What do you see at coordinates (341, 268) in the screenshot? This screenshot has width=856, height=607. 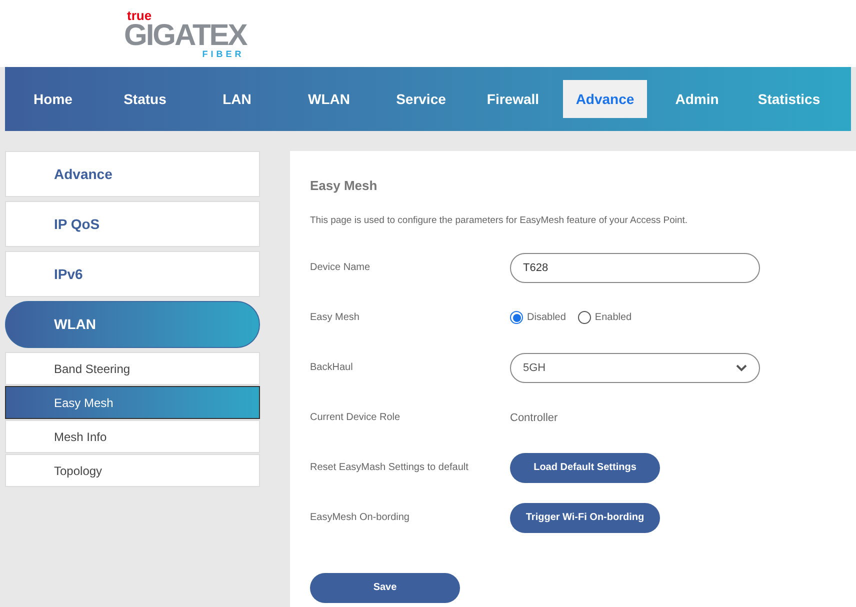 I see `field-label: Device Name` at bounding box center [341, 268].